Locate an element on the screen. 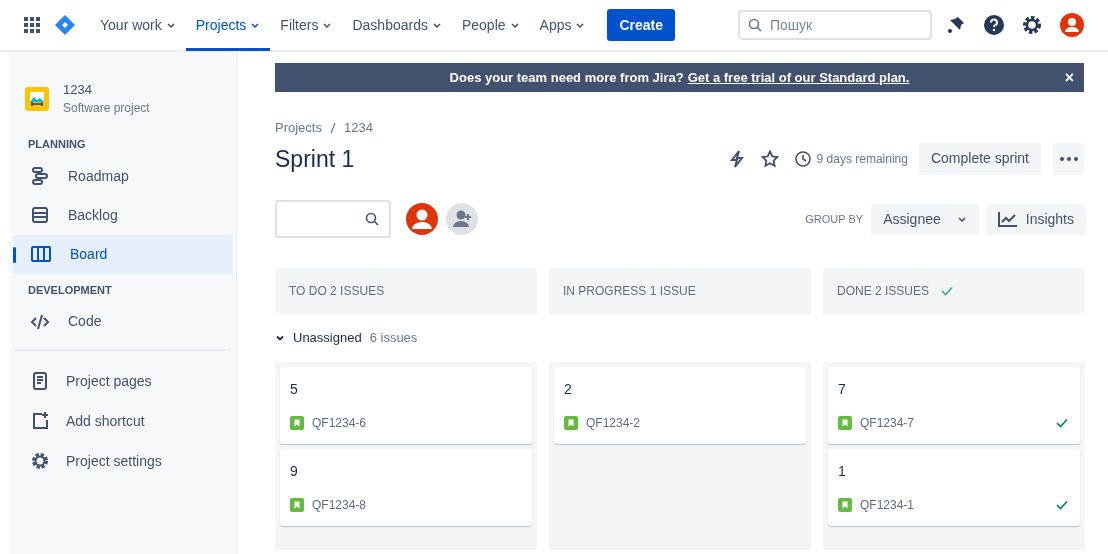 The image size is (1108, 554). close-button: × is located at coordinates (1069, 77).